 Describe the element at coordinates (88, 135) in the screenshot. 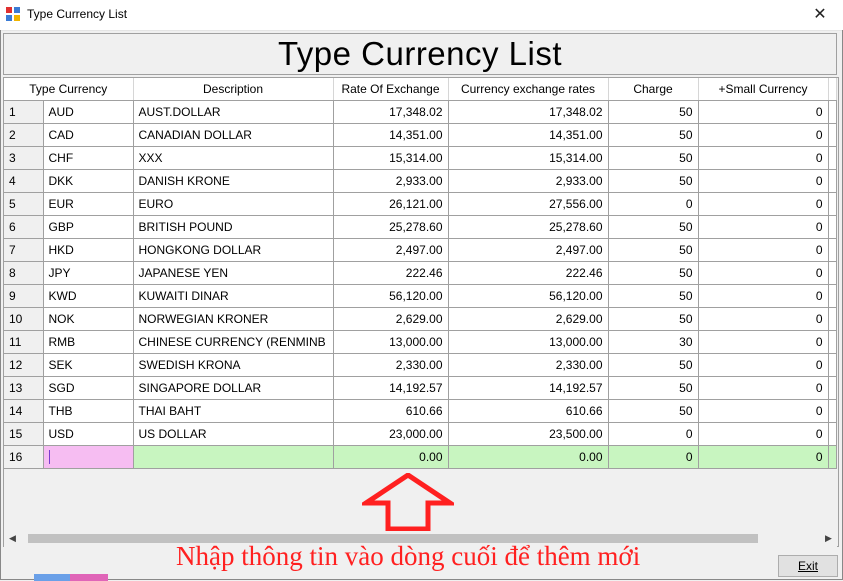

I see `type-currency-cell: CAD` at that location.